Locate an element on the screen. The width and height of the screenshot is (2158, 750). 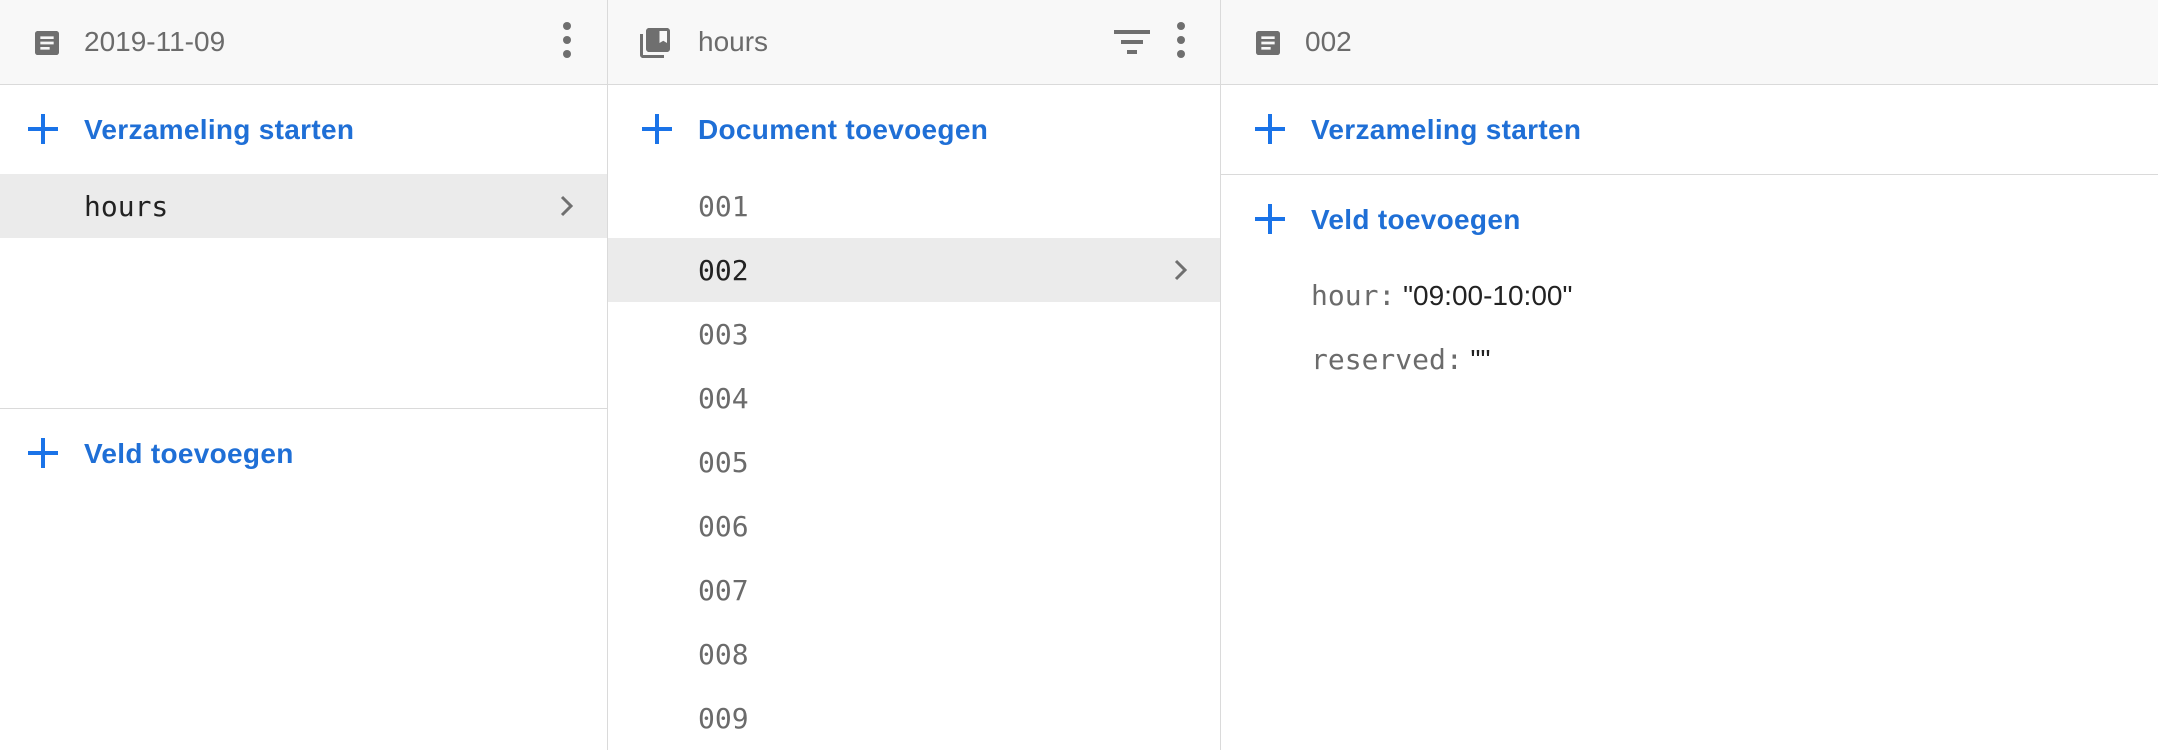
filter-icon is located at coordinates (1132, 42).